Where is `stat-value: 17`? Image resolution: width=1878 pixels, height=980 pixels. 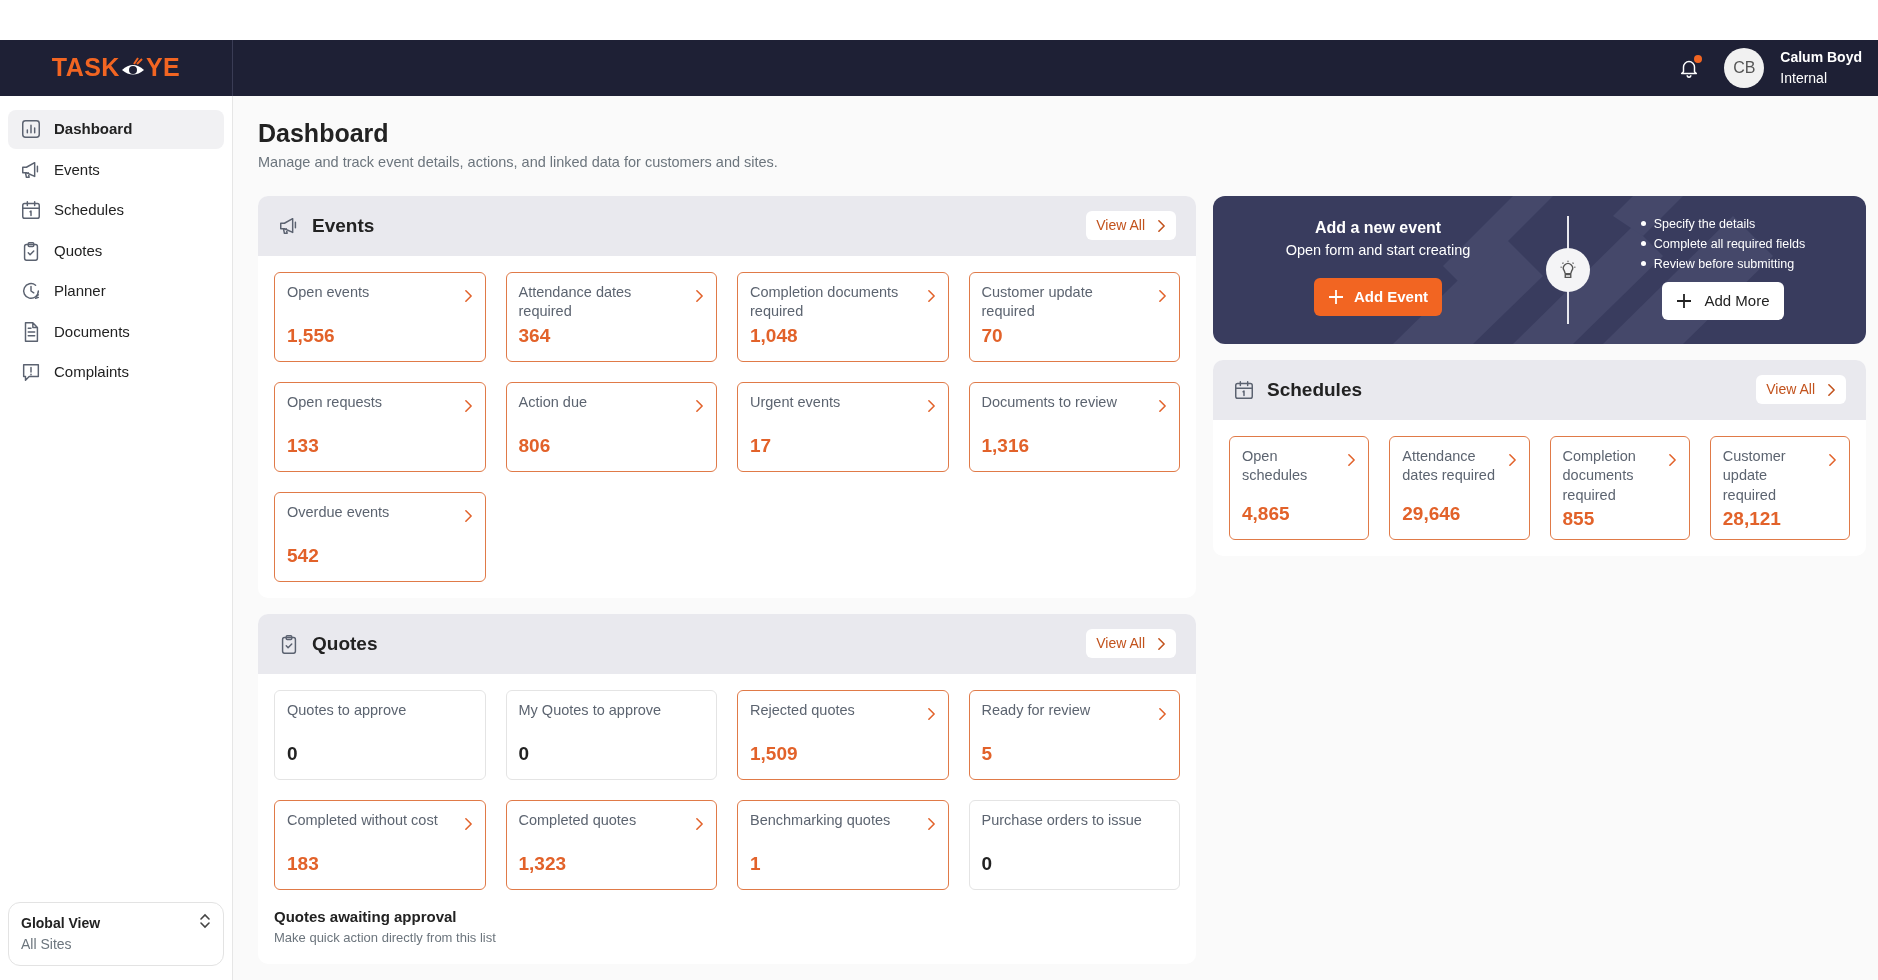 stat-value: 17 is located at coordinates (761, 446).